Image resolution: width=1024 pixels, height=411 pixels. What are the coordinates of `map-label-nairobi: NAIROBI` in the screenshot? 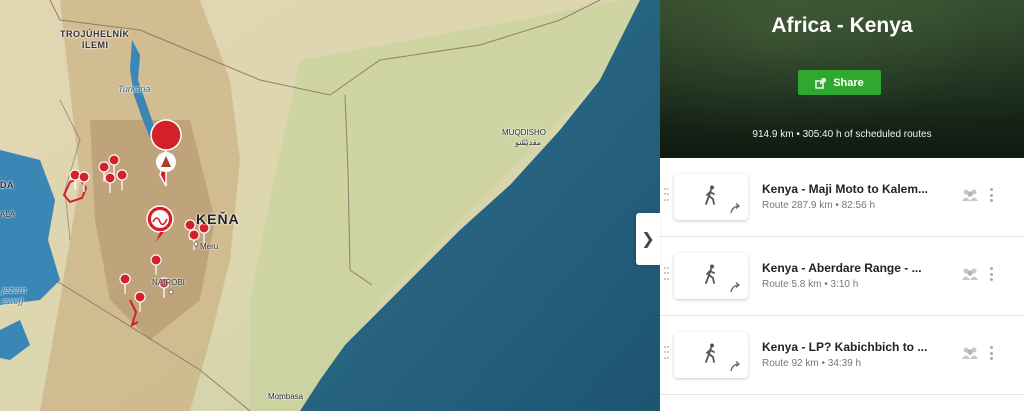 It's located at (168, 282).